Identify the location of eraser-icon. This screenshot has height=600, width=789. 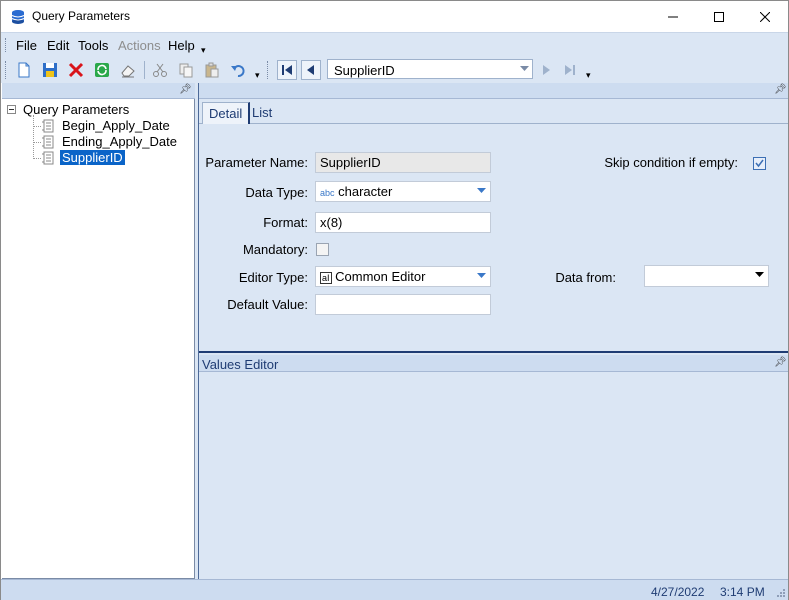
(128, 71).